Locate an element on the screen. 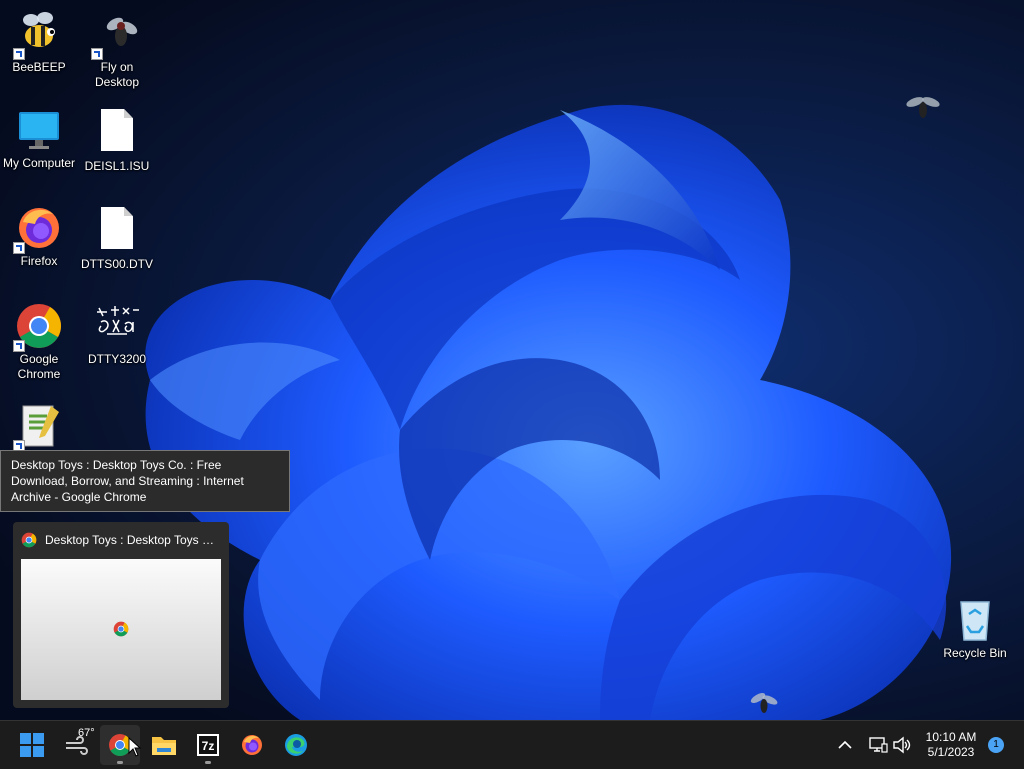  taskbar-edge is located at coordinates (296, 745).